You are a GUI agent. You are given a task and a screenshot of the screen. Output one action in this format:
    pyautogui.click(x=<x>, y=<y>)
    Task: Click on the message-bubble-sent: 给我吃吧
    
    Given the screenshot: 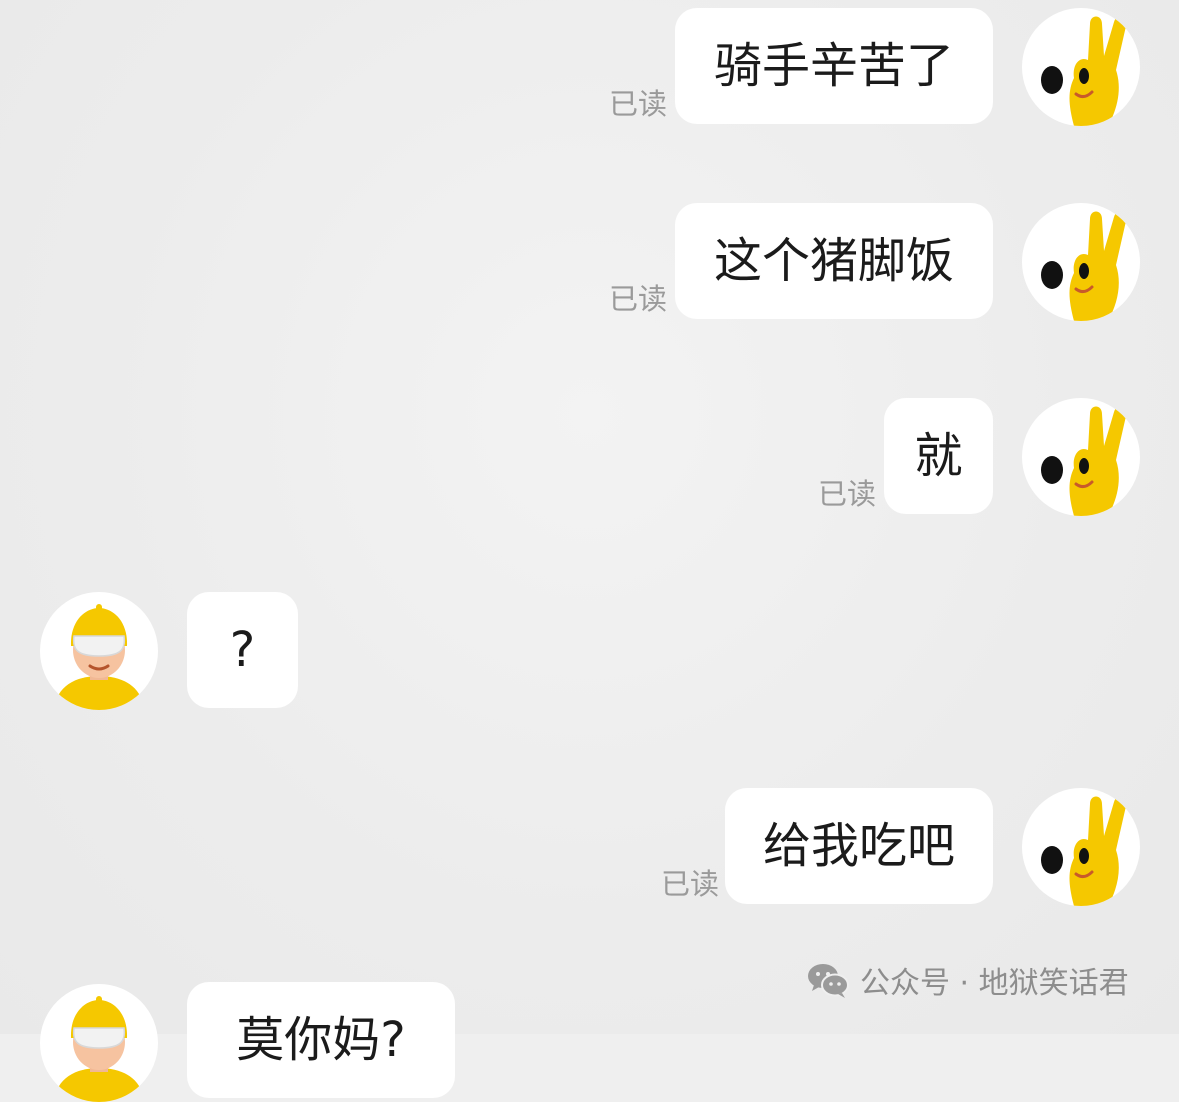 What is the action you would take?
    pyautogui.click(x=859, y=846)
    